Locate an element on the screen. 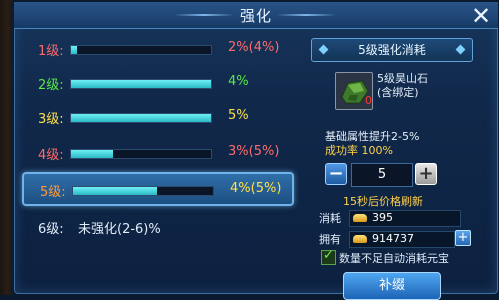 This screenshot has width=499, height=300. owned-label: 拥有 is located at coordinates (330, 239).